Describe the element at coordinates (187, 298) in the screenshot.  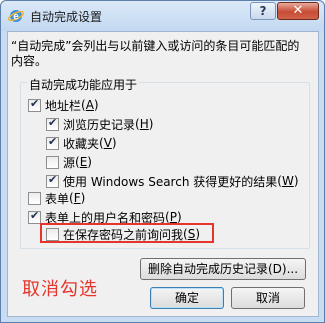
I see `ok-button: 确定` at that location.